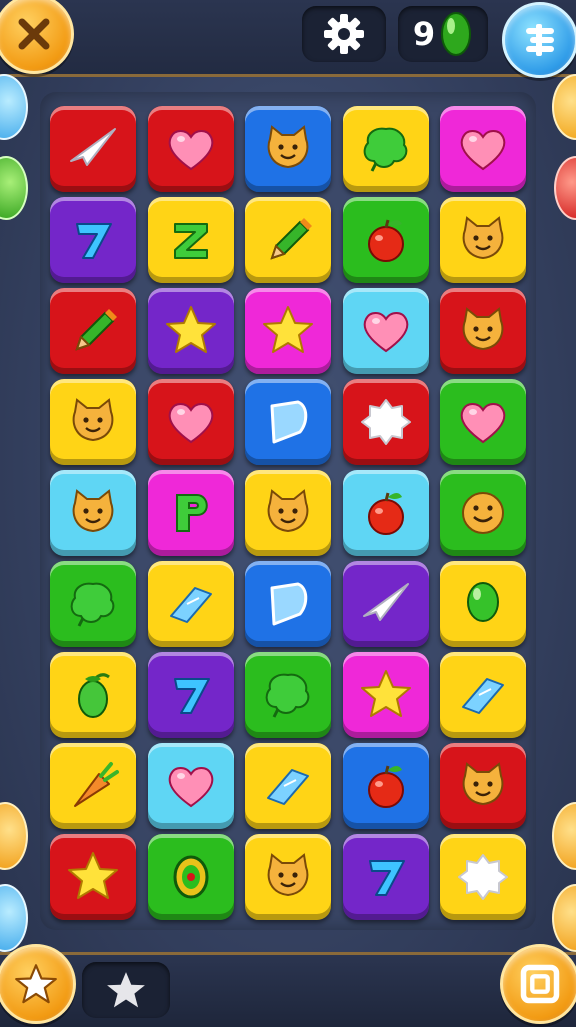 The image size is (576, 1027). I want to click on menu-list-icon, so click(540, 40).